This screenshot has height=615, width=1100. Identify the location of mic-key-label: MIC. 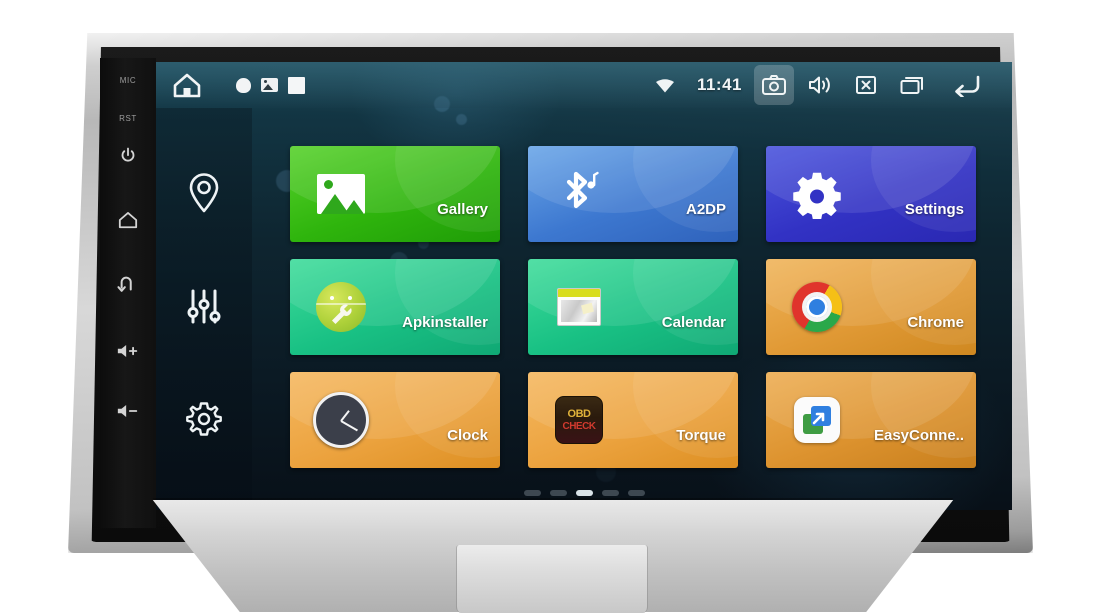
(128, 80).